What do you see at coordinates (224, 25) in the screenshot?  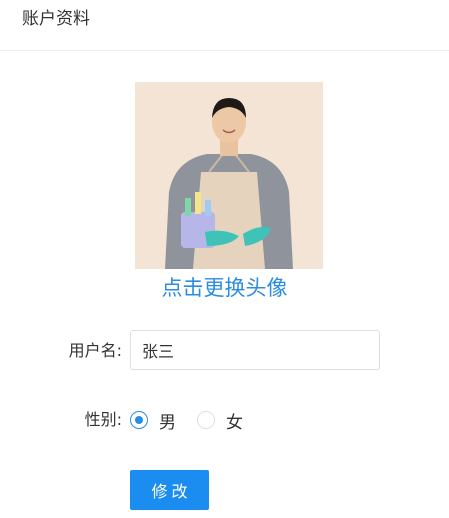 I see `page-header: 账户资料` at bounding box center [224, 25].